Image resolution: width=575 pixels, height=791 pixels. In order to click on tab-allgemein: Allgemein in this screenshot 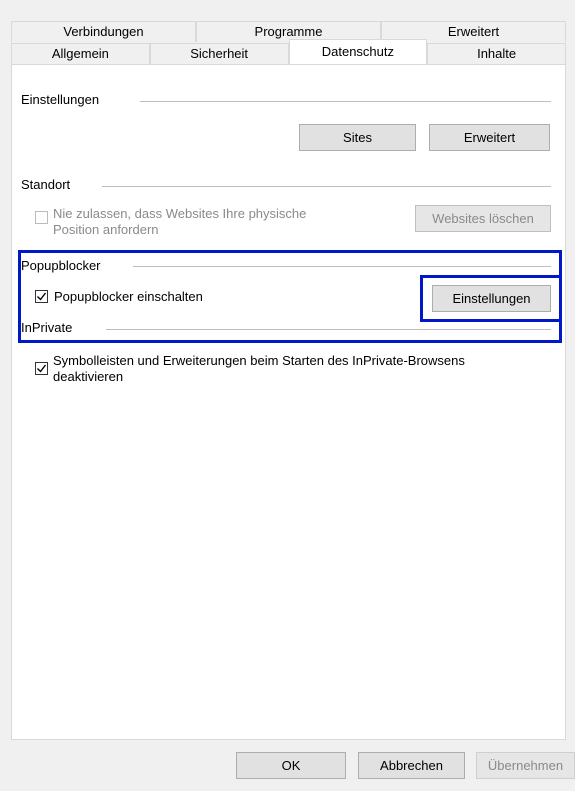, I will do `click(80, 53)`.